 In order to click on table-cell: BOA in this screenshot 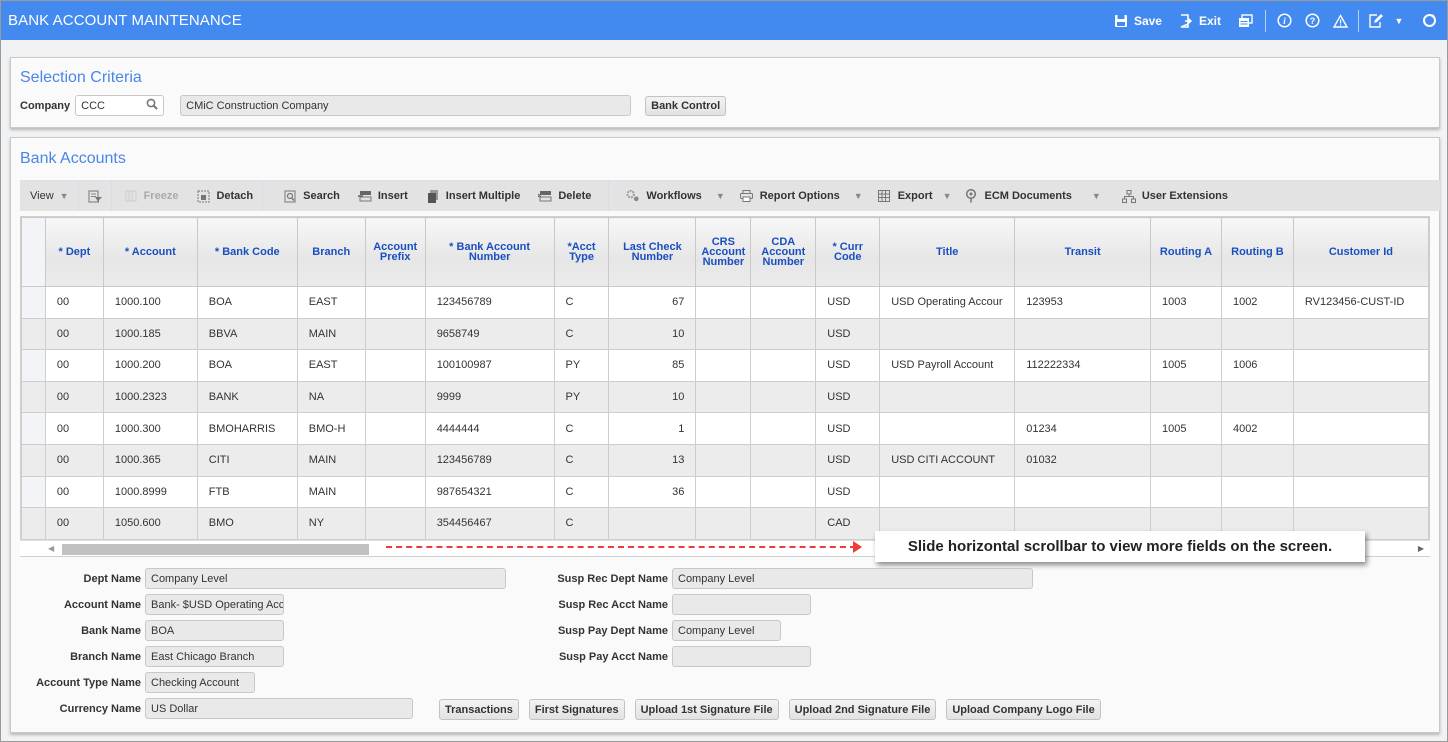, I will do `click(247, 302)`.